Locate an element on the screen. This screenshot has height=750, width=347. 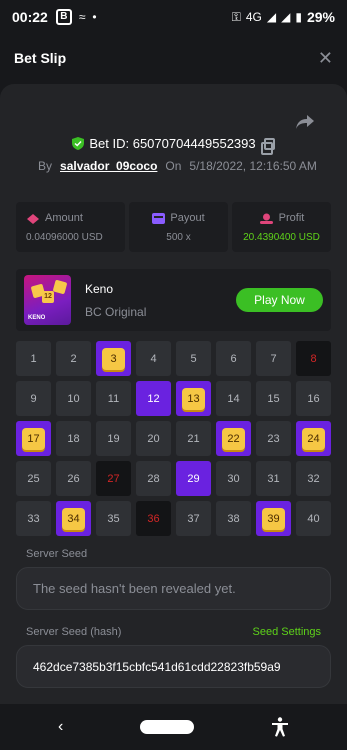
keno-cell-3: 3 is located at coordinates (113, 358).